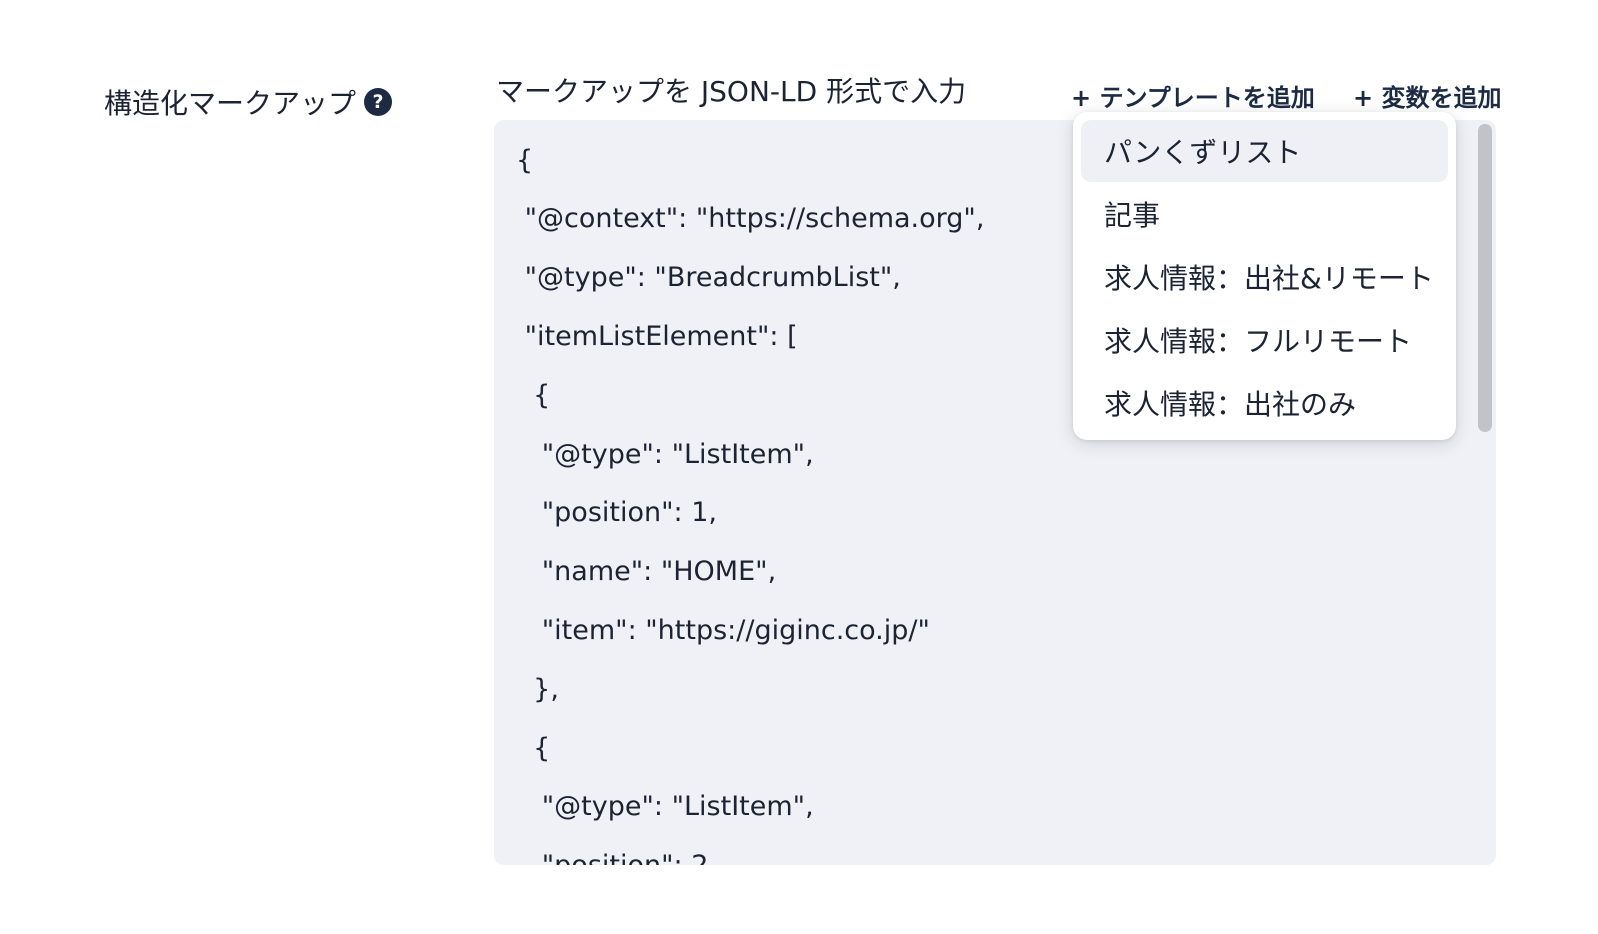 Image resolution: width=1598 pixels, height=934 pixels. I want to click on template-option-job-hybrid: 求人情報：出社&リモート, so click(1264, 277).